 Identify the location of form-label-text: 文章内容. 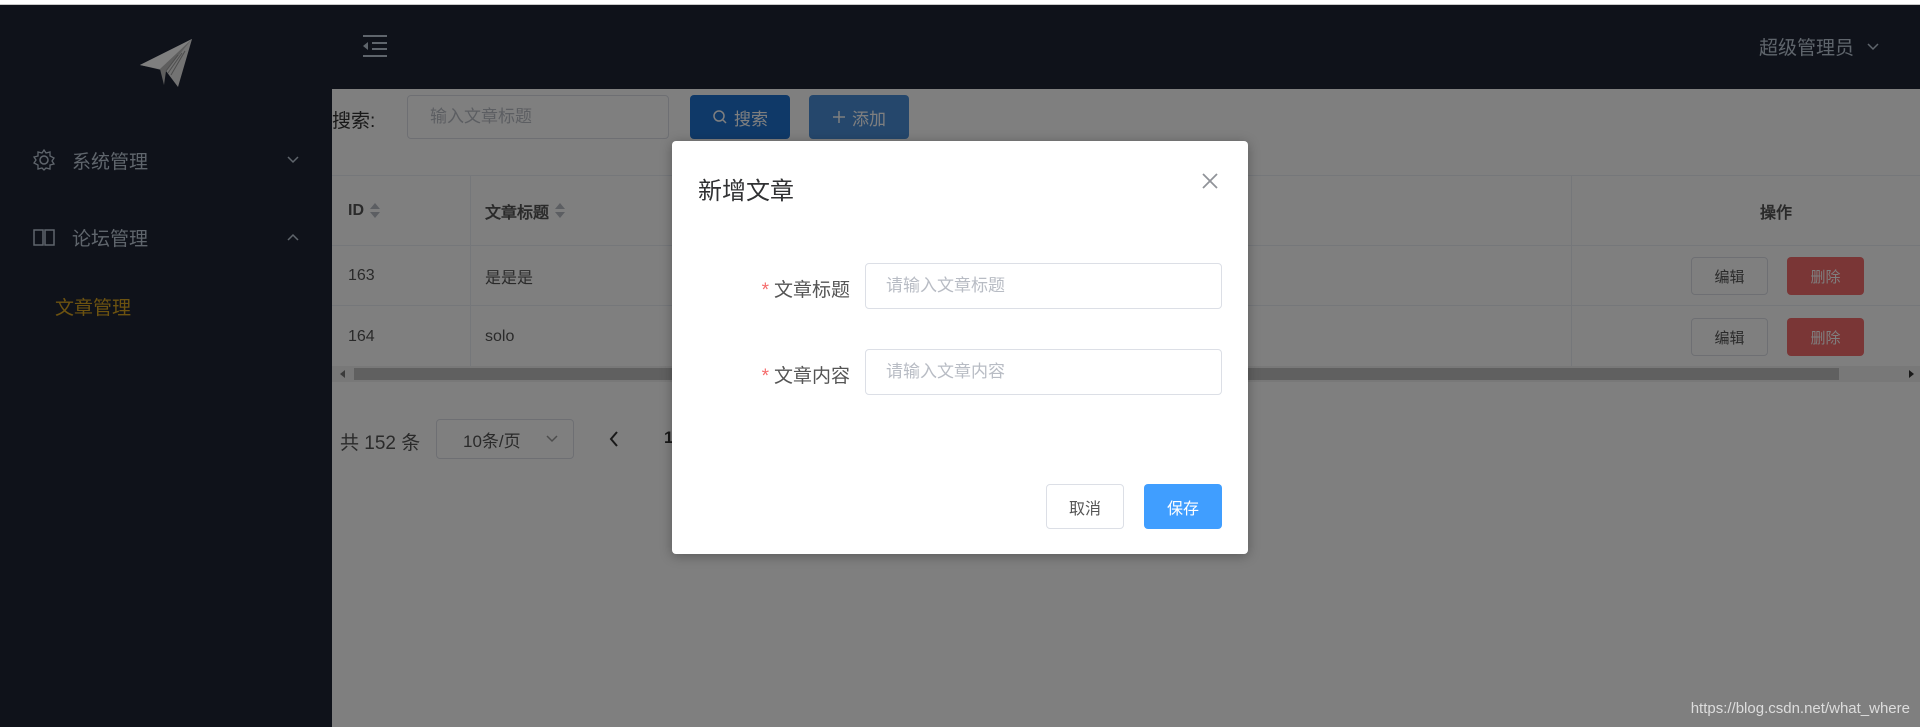
(811, 376).